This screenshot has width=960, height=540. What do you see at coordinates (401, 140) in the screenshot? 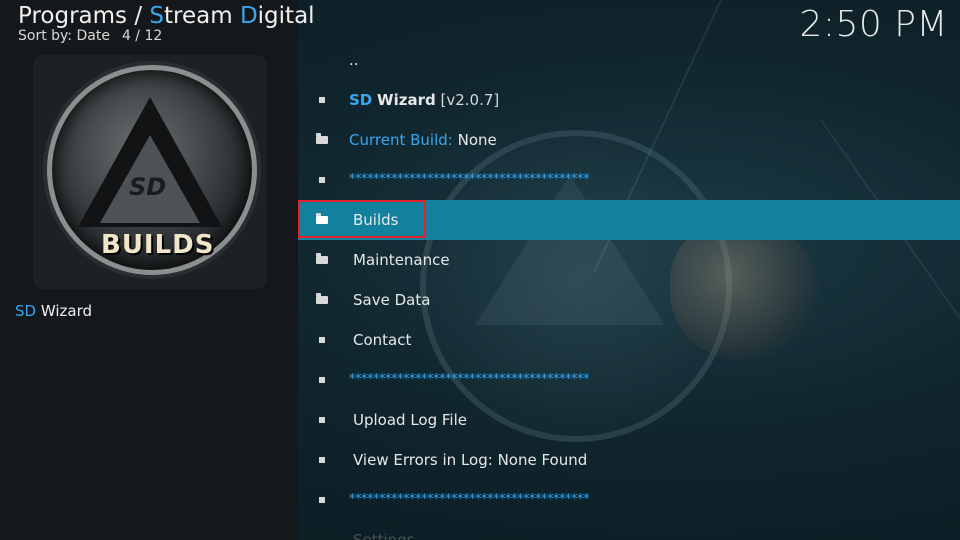
I see `current-build-label: Current Build:` at bounding box center [401, 140].